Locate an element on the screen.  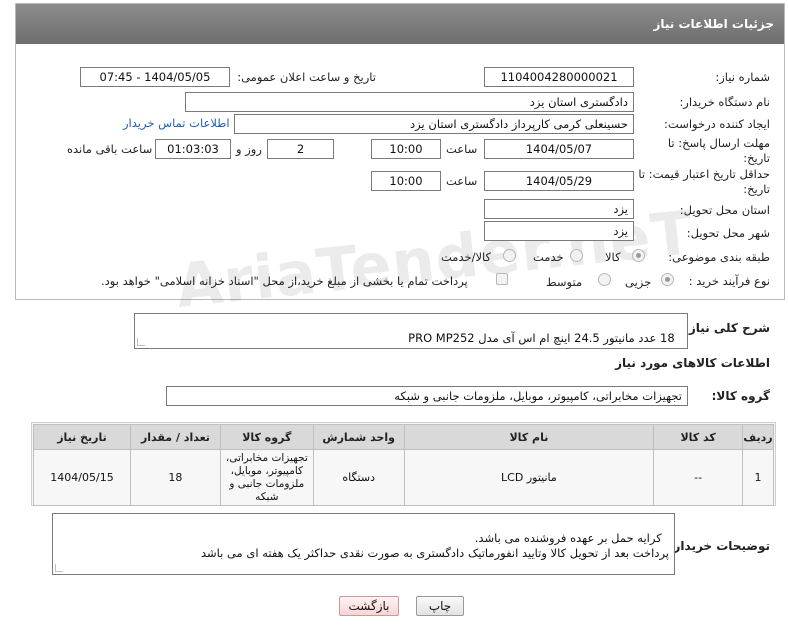
announce-label: تاریخ و ساعت اعلان عمومی: is located at coordinates (306, 77).